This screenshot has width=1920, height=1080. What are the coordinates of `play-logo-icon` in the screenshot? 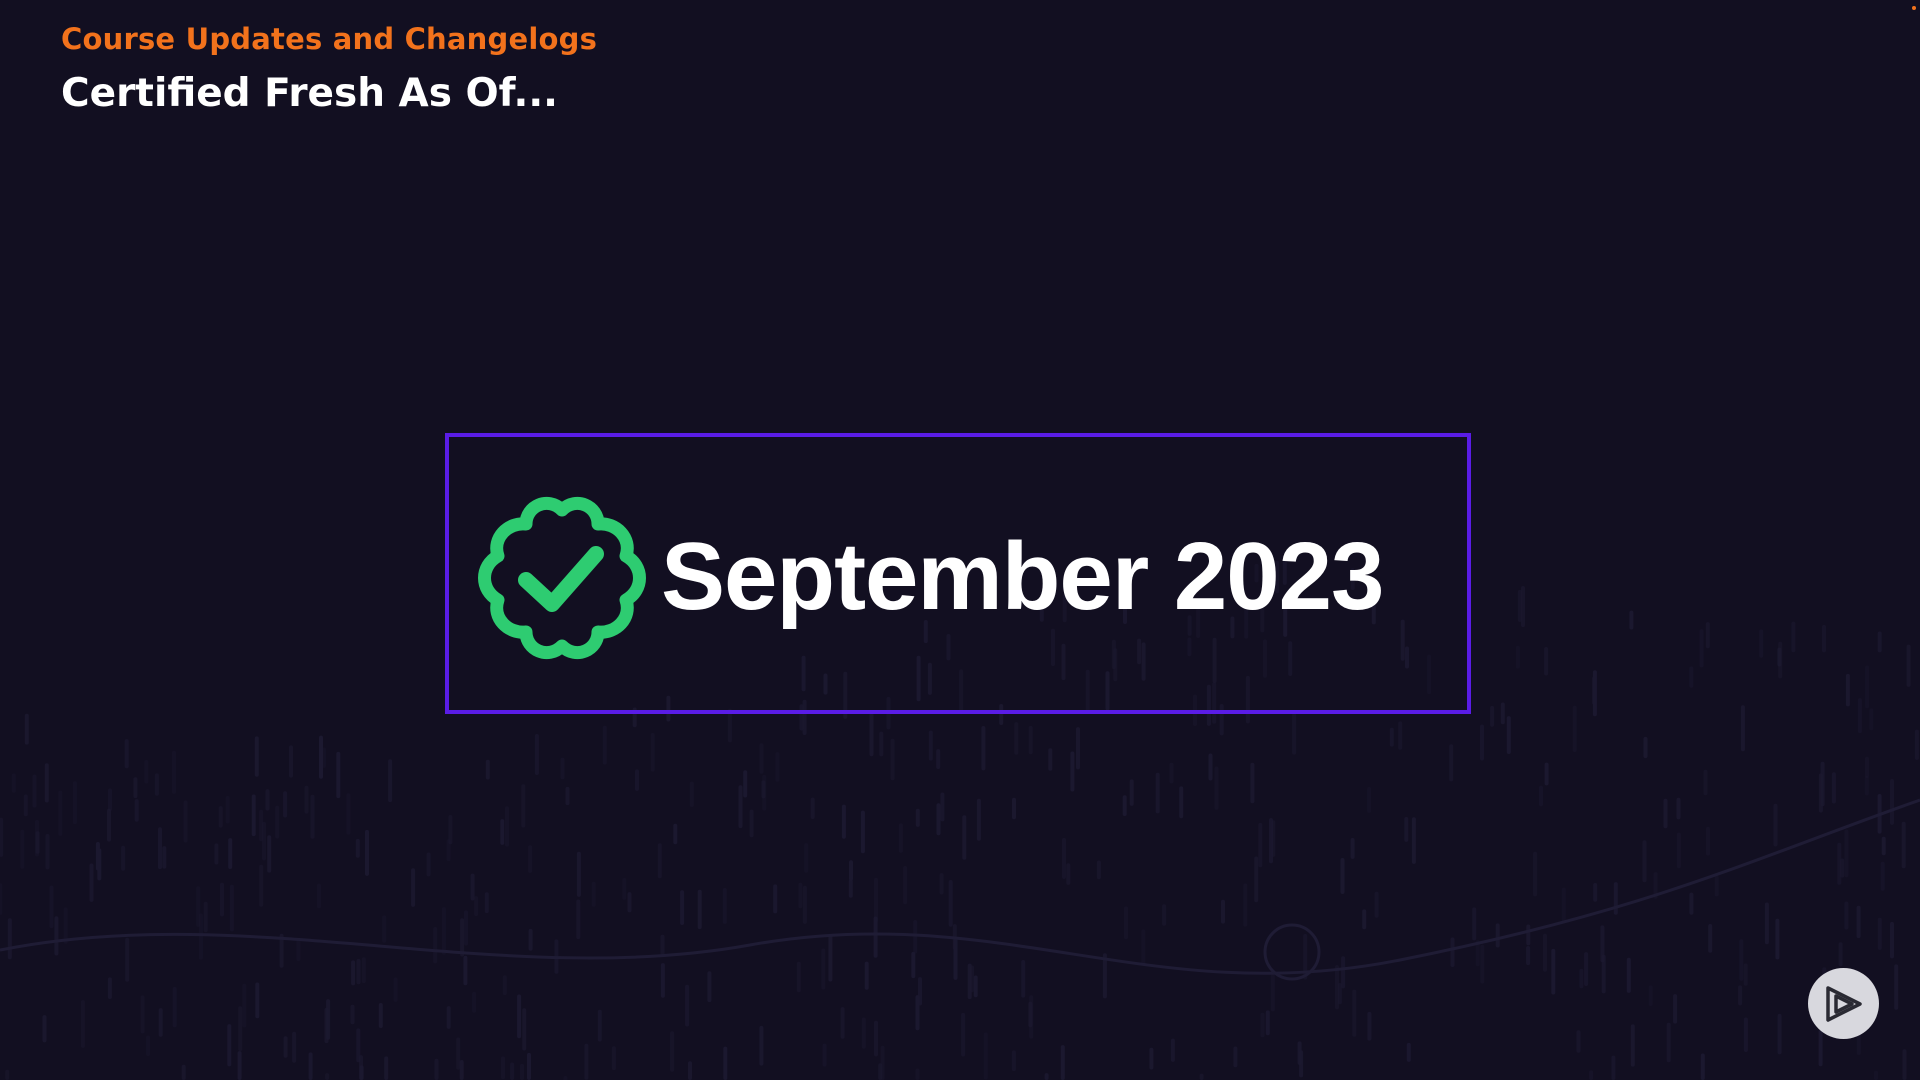 It's located at (1843, 1003).